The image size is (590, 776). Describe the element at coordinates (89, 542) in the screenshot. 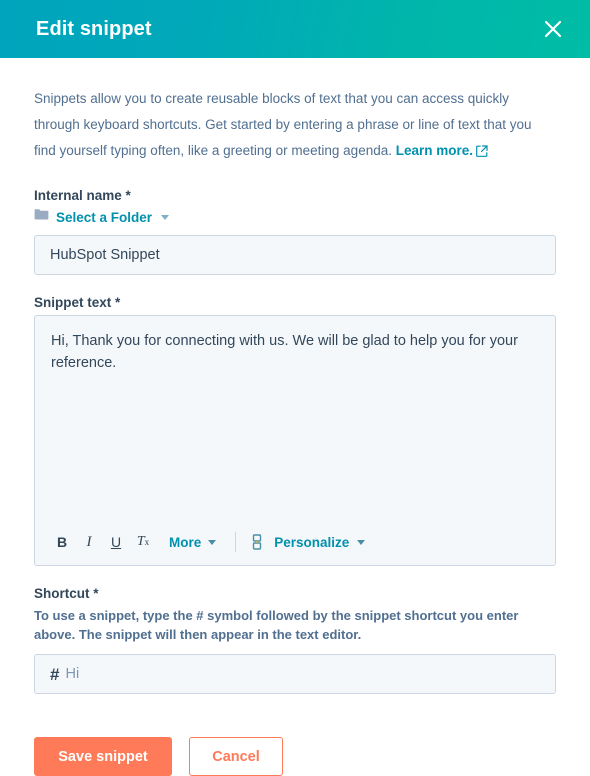

I see `italic-button: I` at that location.